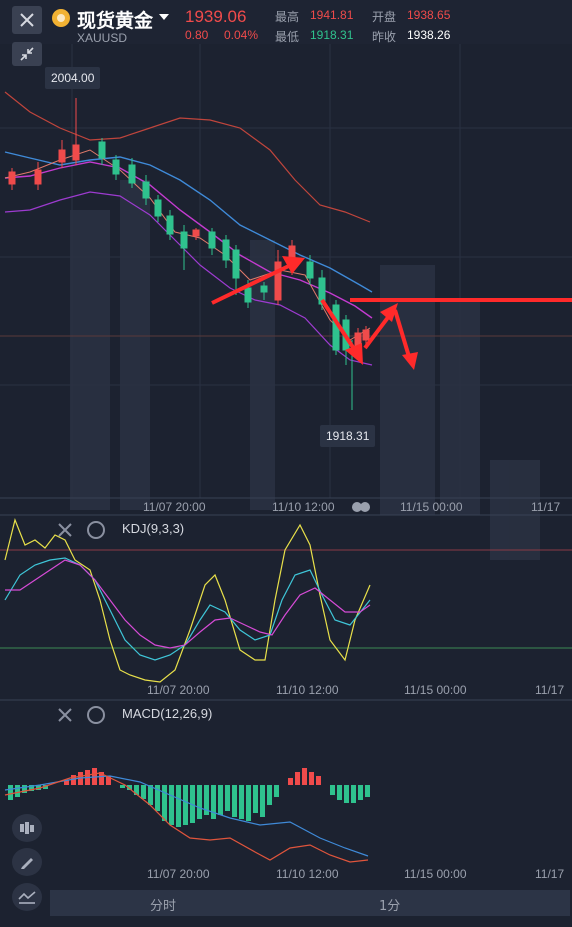  I want to click on close-button, so click(27, 20).